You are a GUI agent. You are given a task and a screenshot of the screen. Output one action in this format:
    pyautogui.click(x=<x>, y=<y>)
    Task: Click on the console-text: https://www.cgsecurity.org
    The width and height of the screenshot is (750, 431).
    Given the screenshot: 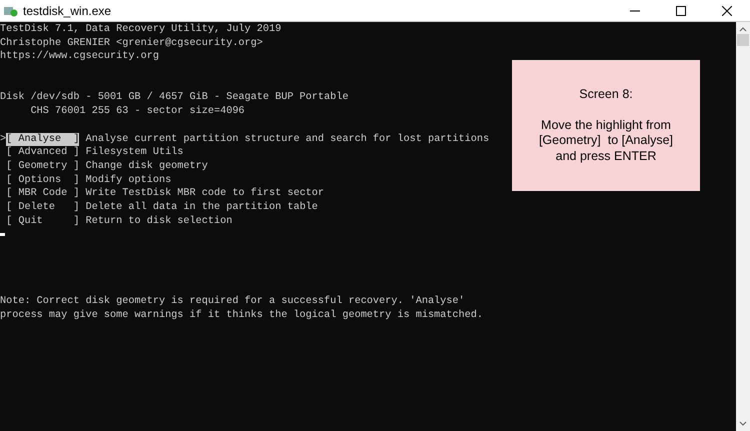 What is the action you would take?
    pyautogui.click(x=79, y=57)
    